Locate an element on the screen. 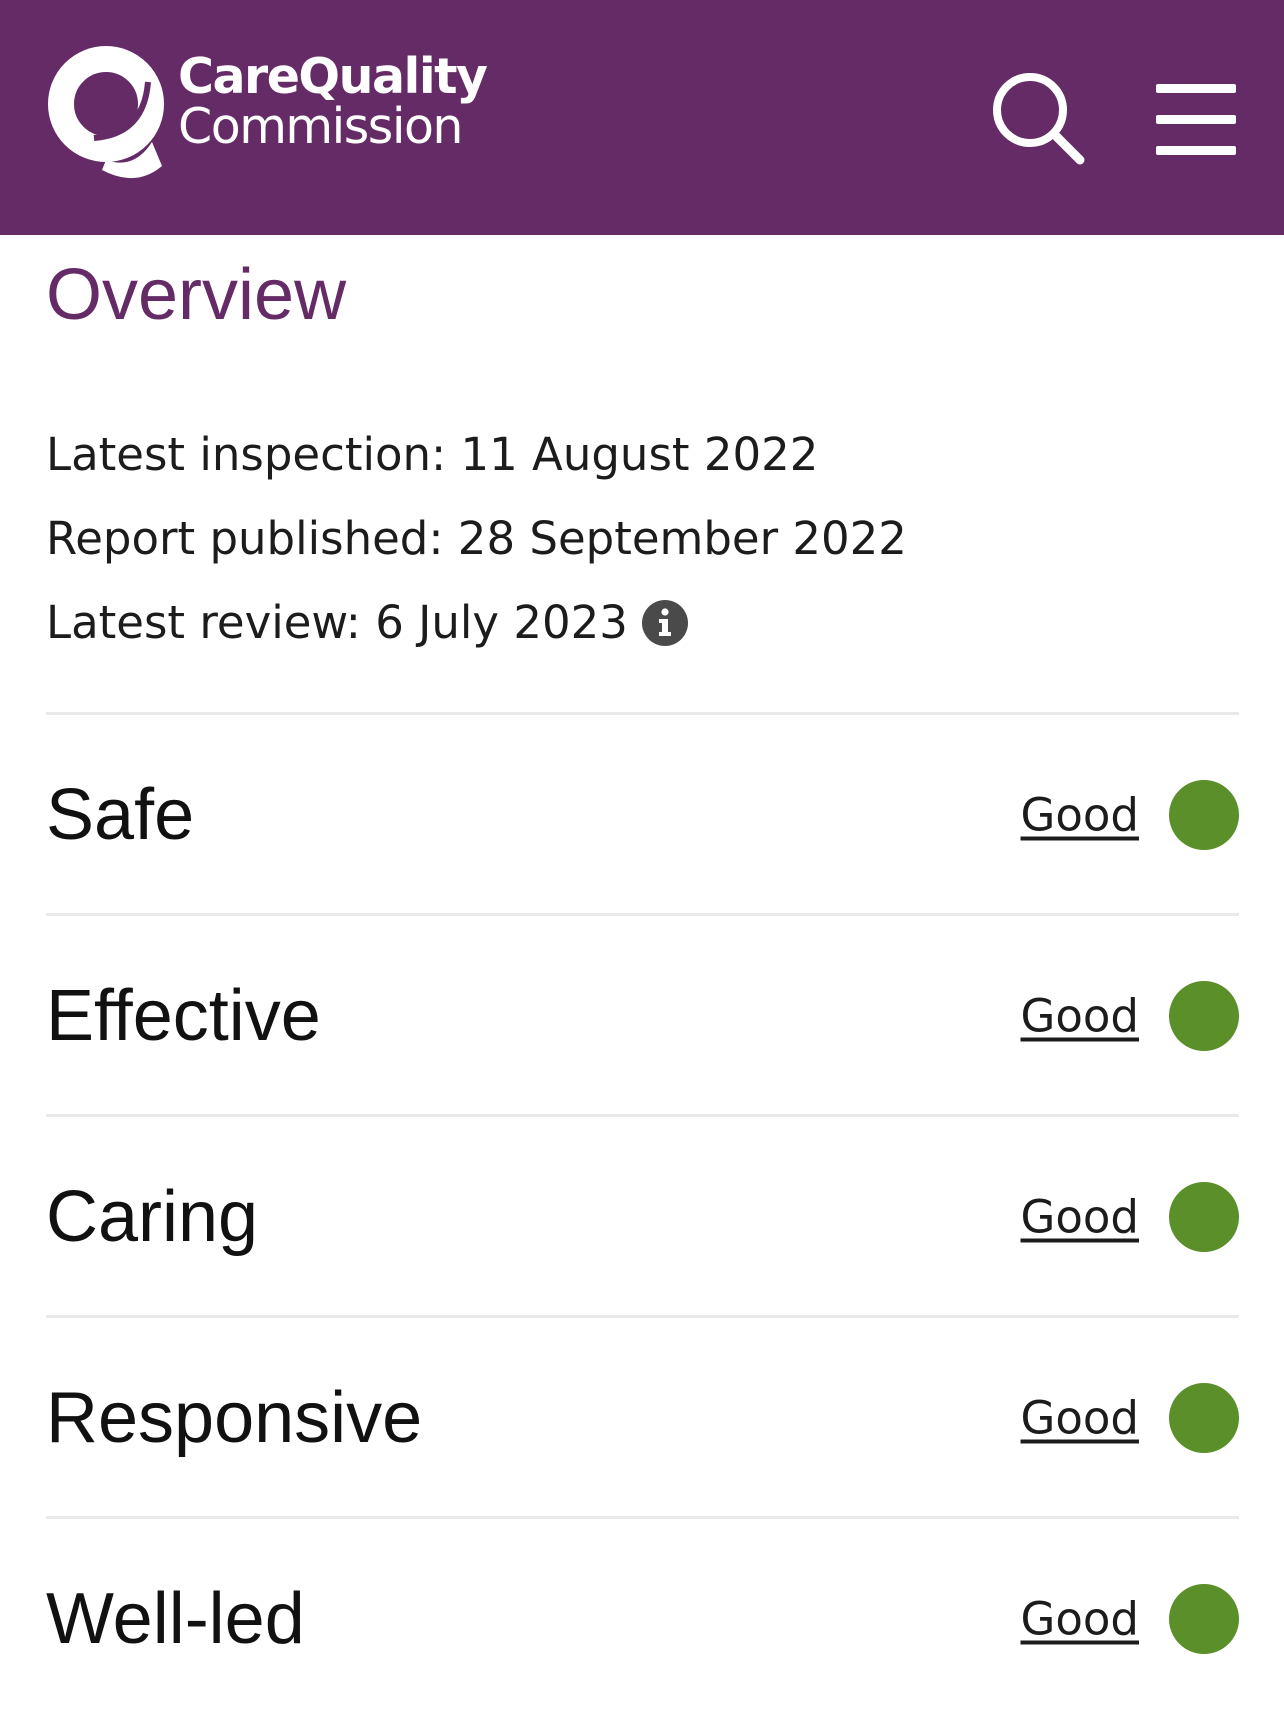 The width and height of the screenshot is (1284, 1725). logo-wordmark: CareQuality Commission is located at coordinates (333, 101).